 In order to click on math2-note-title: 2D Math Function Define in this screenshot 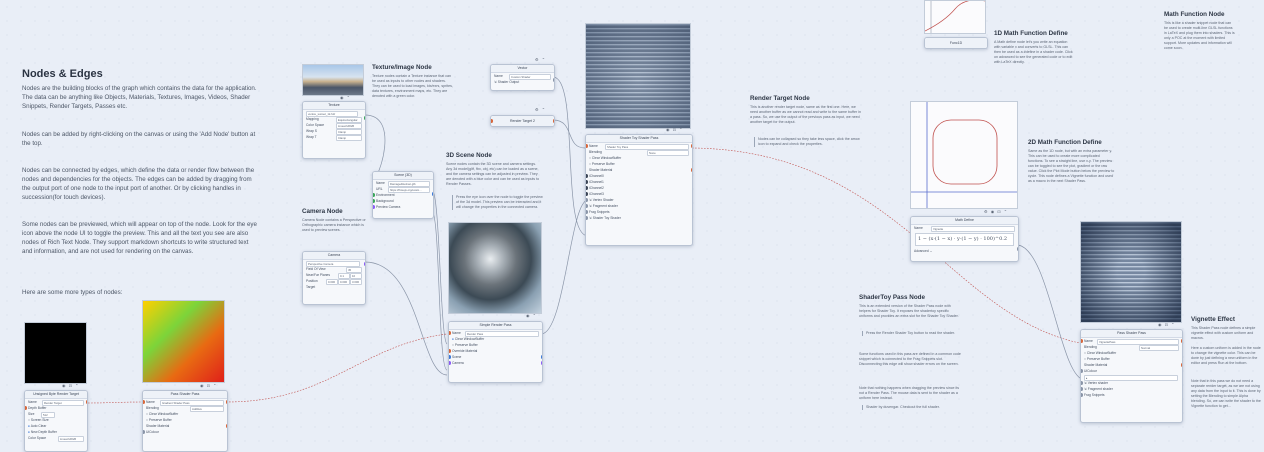, I will do `click(1065, 142)`.